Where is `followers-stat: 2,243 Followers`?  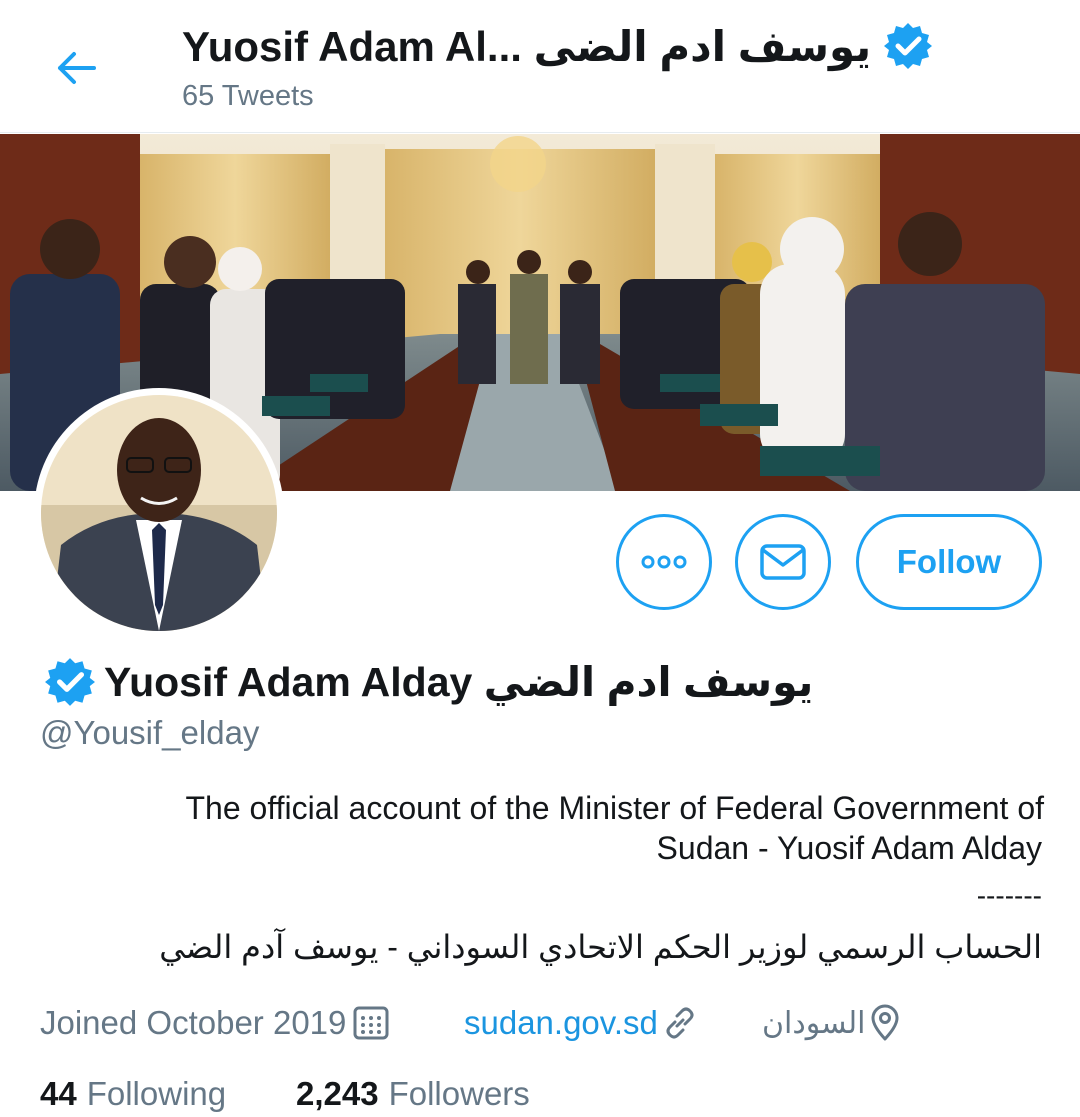 followers-stat: 2,243 Followers is located at coordinates (413, 1093).